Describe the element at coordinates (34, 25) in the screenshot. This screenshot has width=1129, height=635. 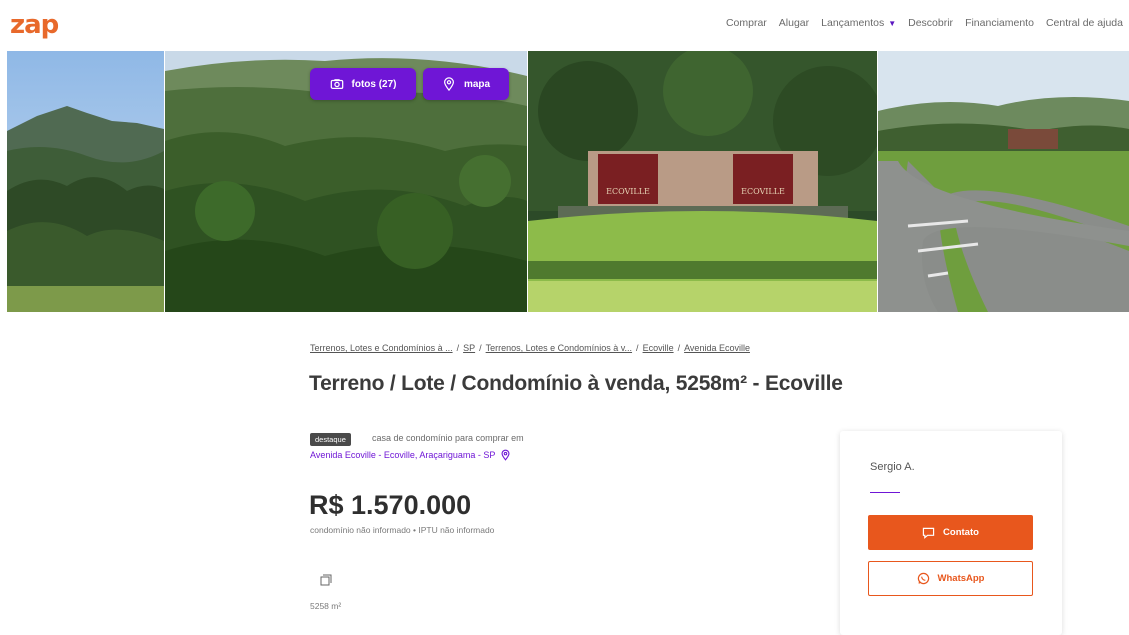
I see `zap-logo: zap` at that location.